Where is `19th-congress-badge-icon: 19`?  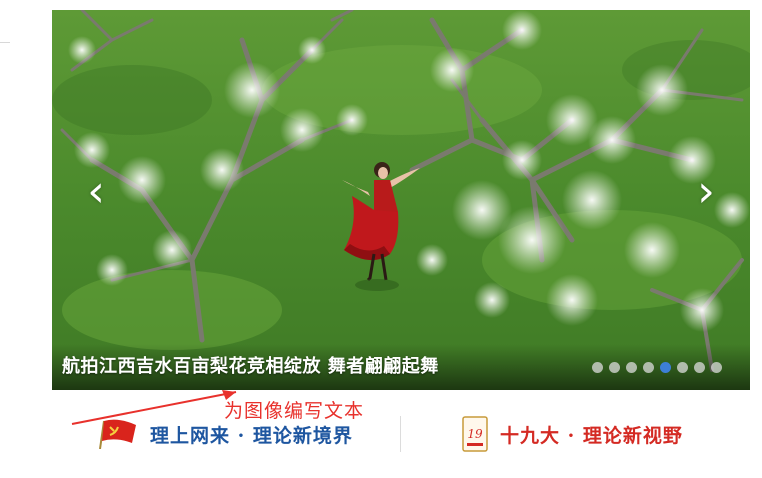 19th-congress-badge-icon: 19 is located at coordinates (475, 434).